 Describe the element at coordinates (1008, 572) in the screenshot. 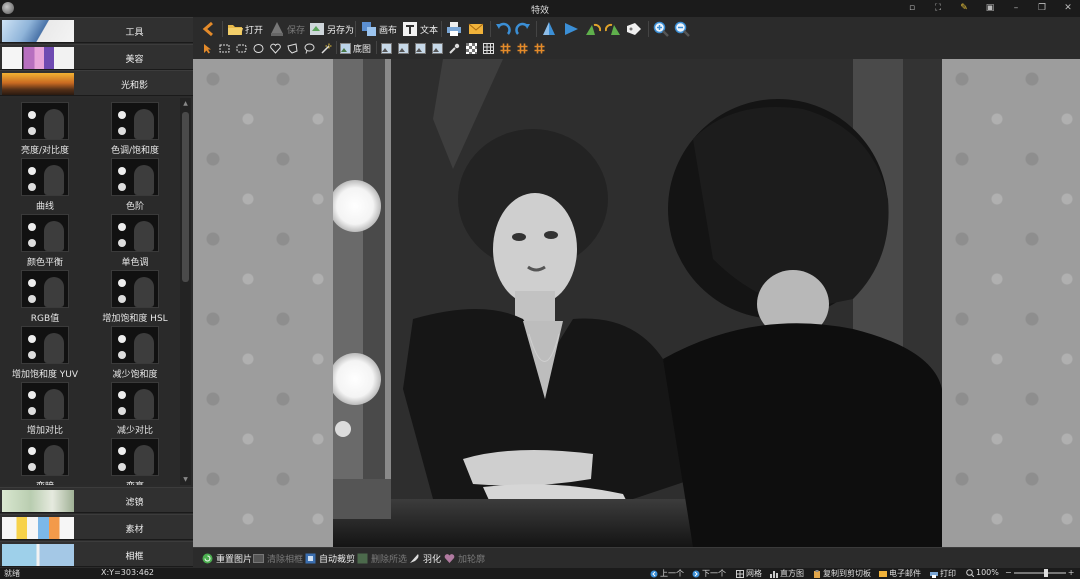

I see `zoom-out-icon: −` at that location.